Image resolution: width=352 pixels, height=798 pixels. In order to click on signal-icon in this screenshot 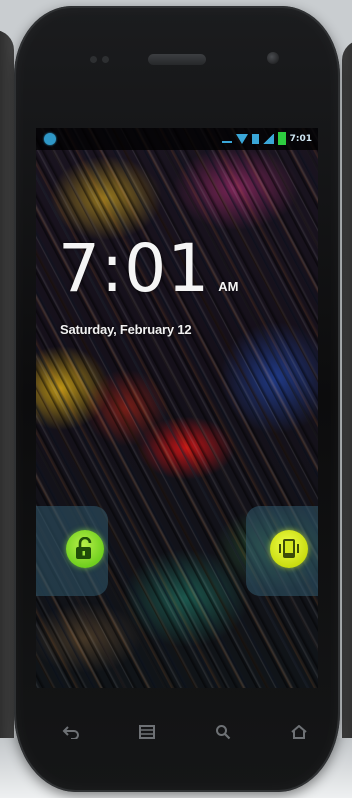, I will do `click(268, 138)`.